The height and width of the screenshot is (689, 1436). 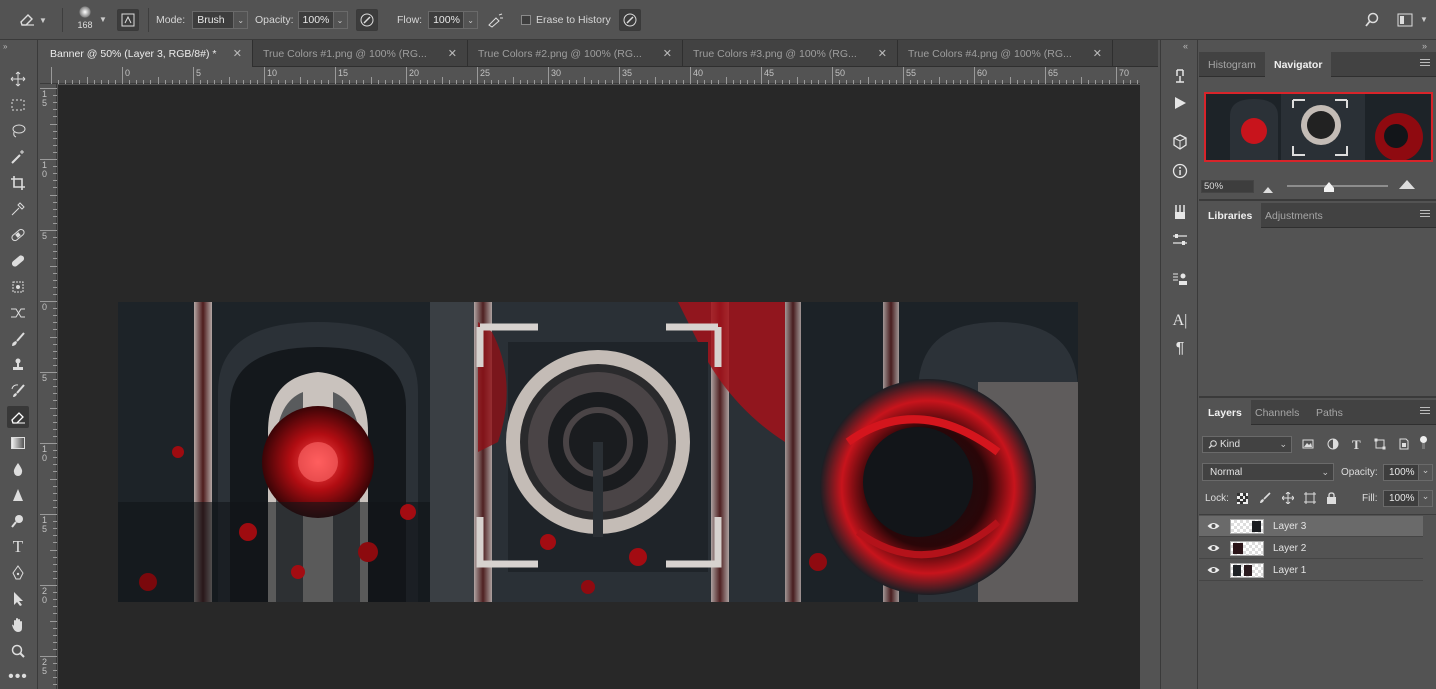 What do you see at coordinates (85, 20) in the screenshot?
I see `brush-size-picker: 168` at bounding box center [85, 20].